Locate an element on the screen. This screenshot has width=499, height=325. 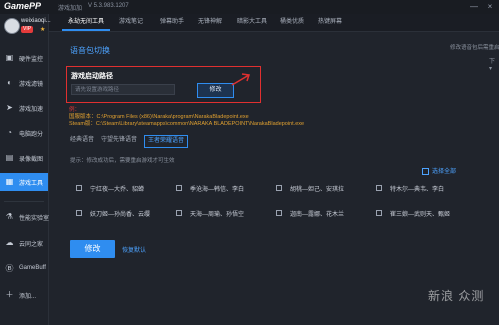
close-button: × is located at coordinates (490, 6).